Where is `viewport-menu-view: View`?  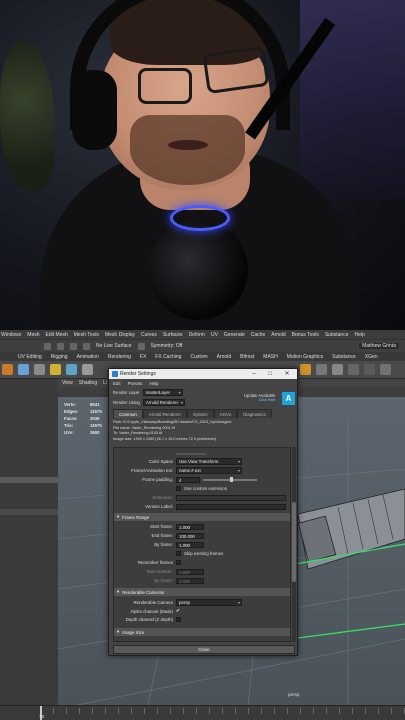 viewport-menu-view: View is located at coordinates (67, 383).